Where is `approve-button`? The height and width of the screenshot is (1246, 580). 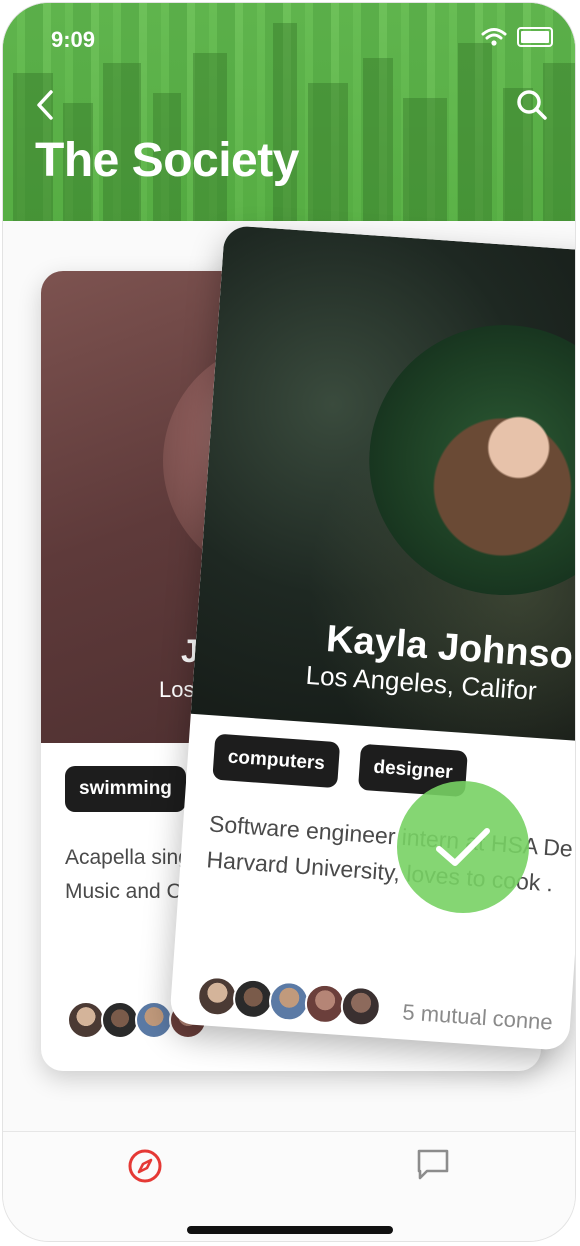 approve-button is located at coordinates (463, 847).